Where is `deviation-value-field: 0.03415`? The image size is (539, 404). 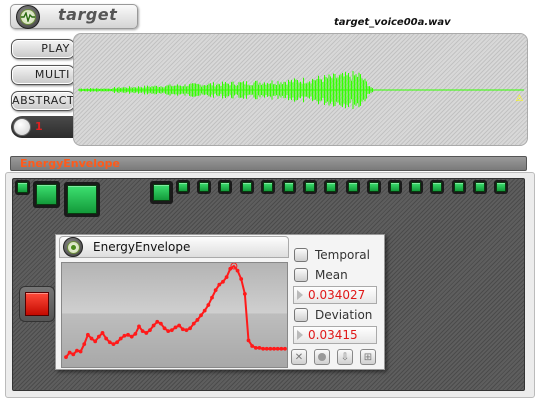
deviation-value-field: 0.03415 is located at coordinates (335, 335).